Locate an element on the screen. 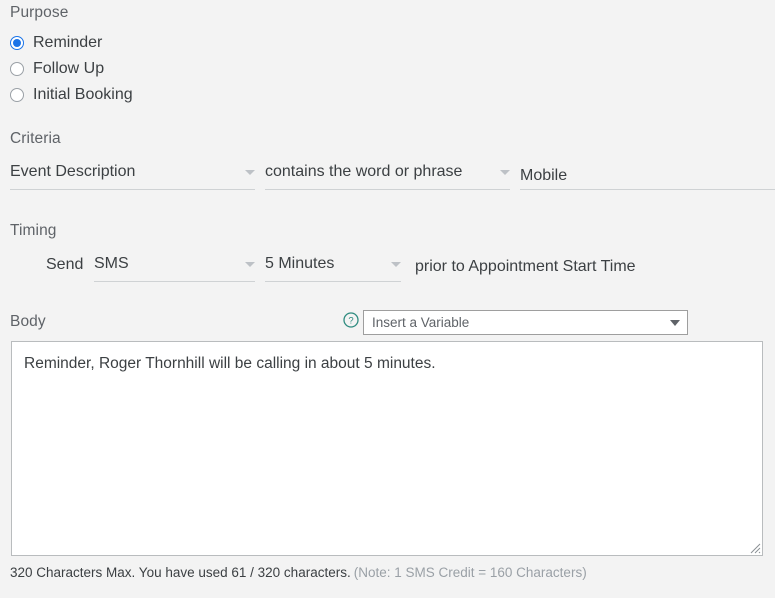 The width and height of the screenshot is (775, 598). criteria-operator-select: contains the word or phrase is located at coordinates (387, 176).